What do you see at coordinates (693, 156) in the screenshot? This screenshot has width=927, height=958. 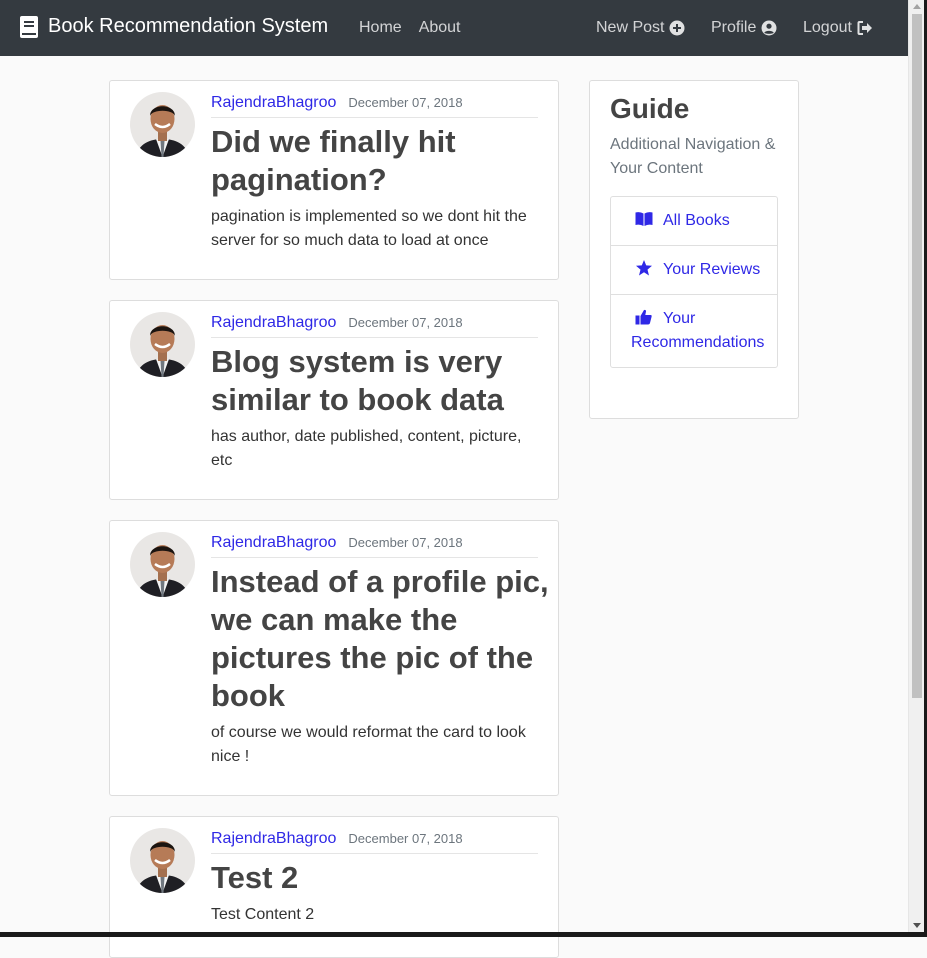 I see `guide-subtitle: Additional Navigation & Your Content` at bounding box center [693, 156].